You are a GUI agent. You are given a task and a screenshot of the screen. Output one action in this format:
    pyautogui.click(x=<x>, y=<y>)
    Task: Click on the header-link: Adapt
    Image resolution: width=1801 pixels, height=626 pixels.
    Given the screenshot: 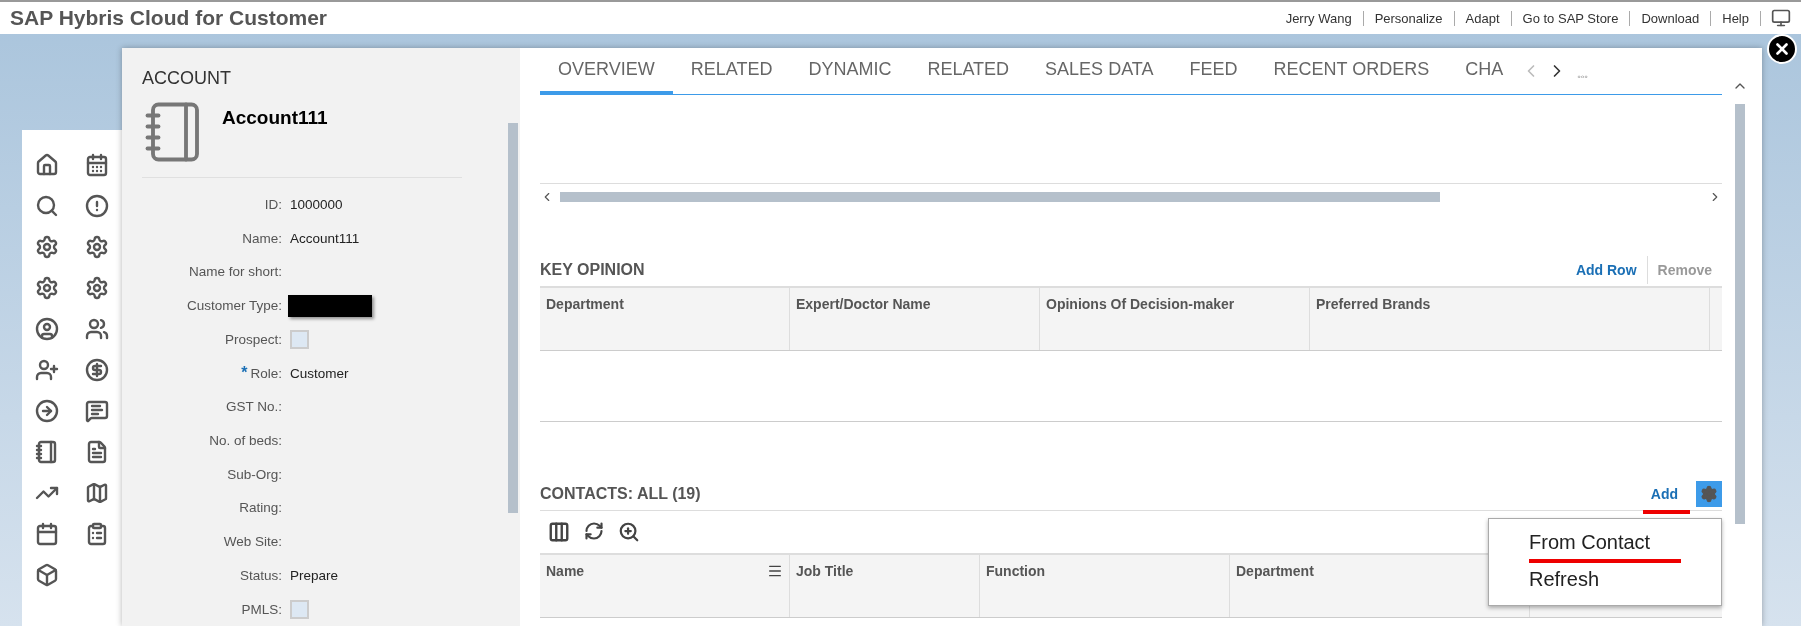 What is the action you would take?
    pyautogui.click(x=1483, y=18)
    